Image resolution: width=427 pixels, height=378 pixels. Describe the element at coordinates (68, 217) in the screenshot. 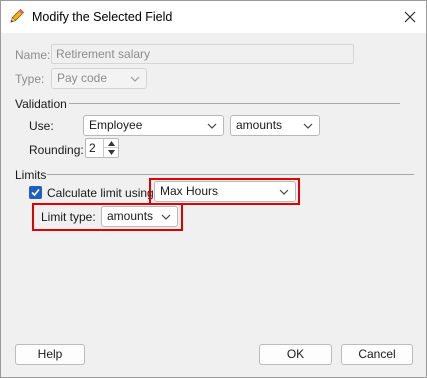

I see `limit-type-label: Limit type:` at that location.